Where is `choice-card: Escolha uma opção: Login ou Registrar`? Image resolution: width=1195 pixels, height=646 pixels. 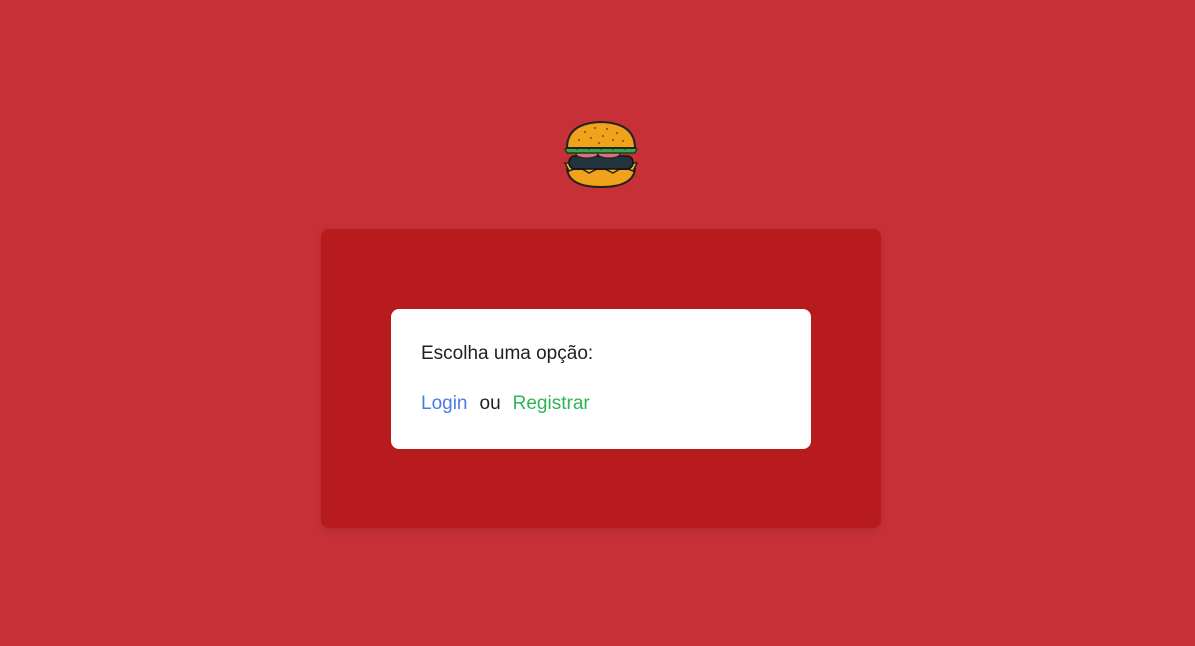 choice-card: Escolha uma opção: Login ou Registrar is located at coordinates (601, 379).